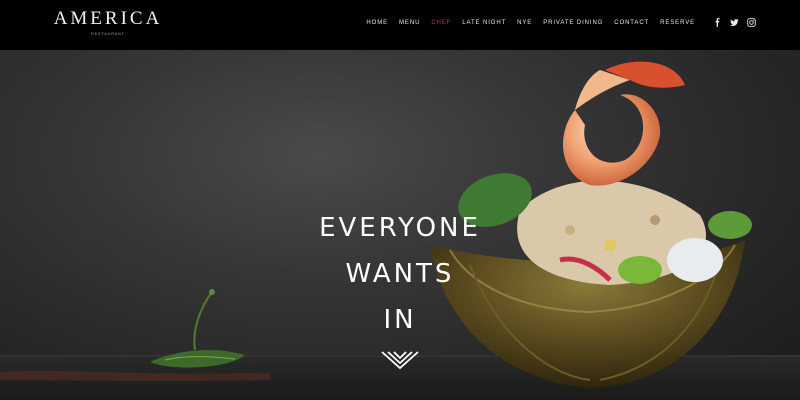 The image size is (800, 400). What do you see at coordinates (677, 23) in the screenshot?
I see `nav-item-reserve: RESERVE` at bounding box center [677, 23].